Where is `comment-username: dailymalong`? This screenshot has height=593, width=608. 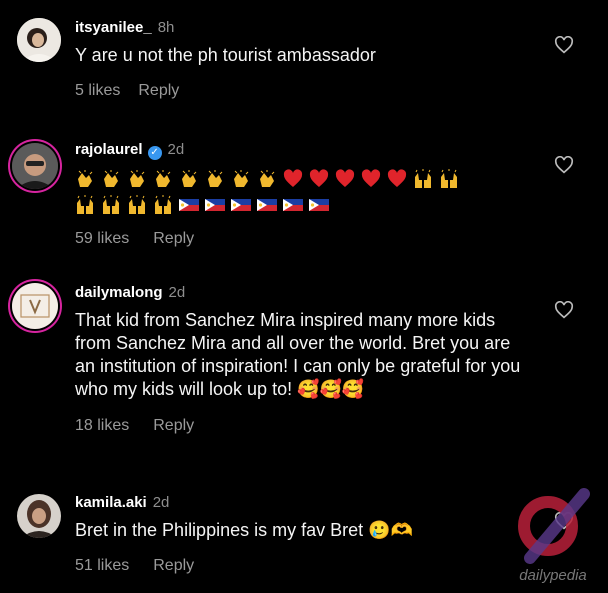 comment-username: dailymalong is located at coordinates (119, 292).